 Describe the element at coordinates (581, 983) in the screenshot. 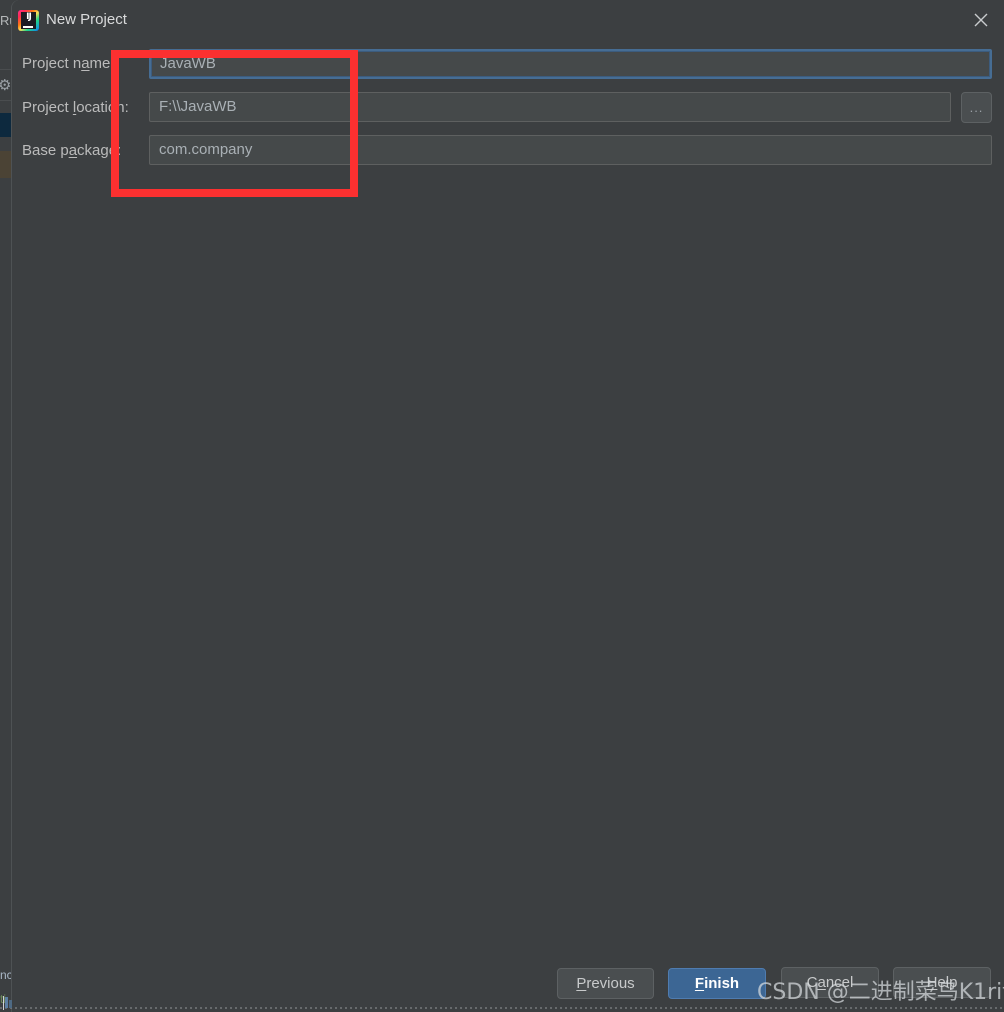

I see `mnemonic-letter: P` at that location.